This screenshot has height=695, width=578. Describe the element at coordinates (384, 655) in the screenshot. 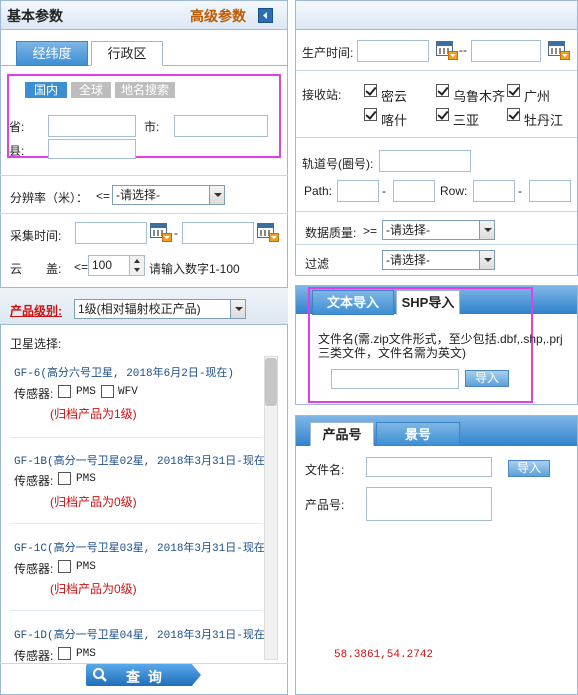

I see `coordinate-readout: 58.3861,54.2742` at that location.